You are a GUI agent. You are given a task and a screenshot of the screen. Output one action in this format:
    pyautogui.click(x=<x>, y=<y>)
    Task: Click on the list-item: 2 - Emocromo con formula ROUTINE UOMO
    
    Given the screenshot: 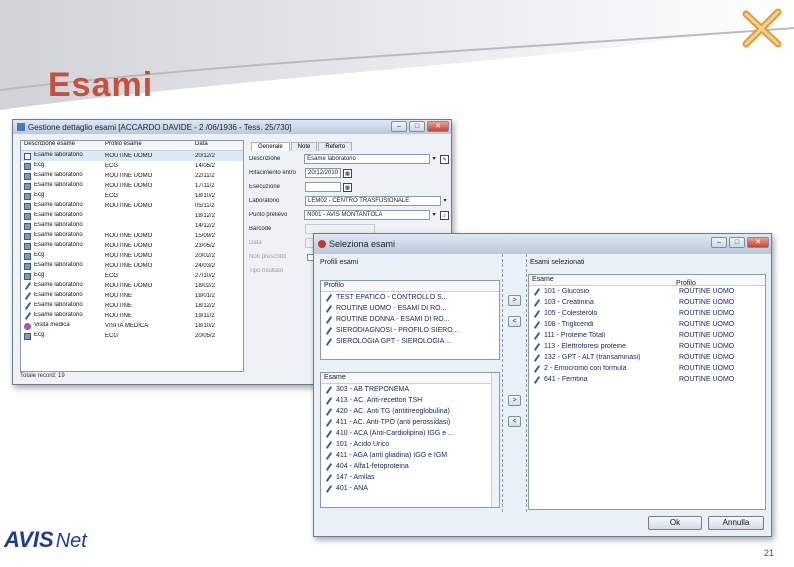 What is the action you would take?
    pyautogui.click(x=647, y=368)
    